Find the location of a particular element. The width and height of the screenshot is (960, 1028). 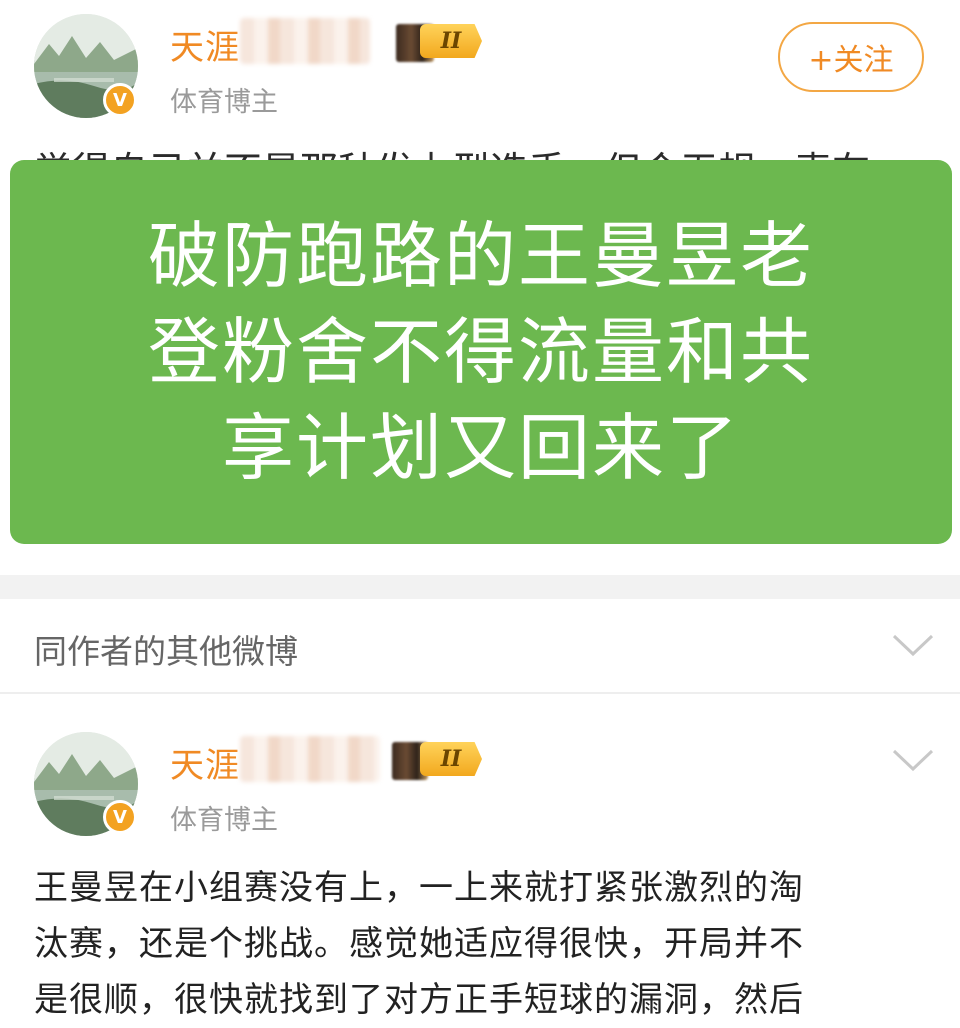

overlay-line: 登粉舍不得流量和共 is located at coordinates (480, 352).